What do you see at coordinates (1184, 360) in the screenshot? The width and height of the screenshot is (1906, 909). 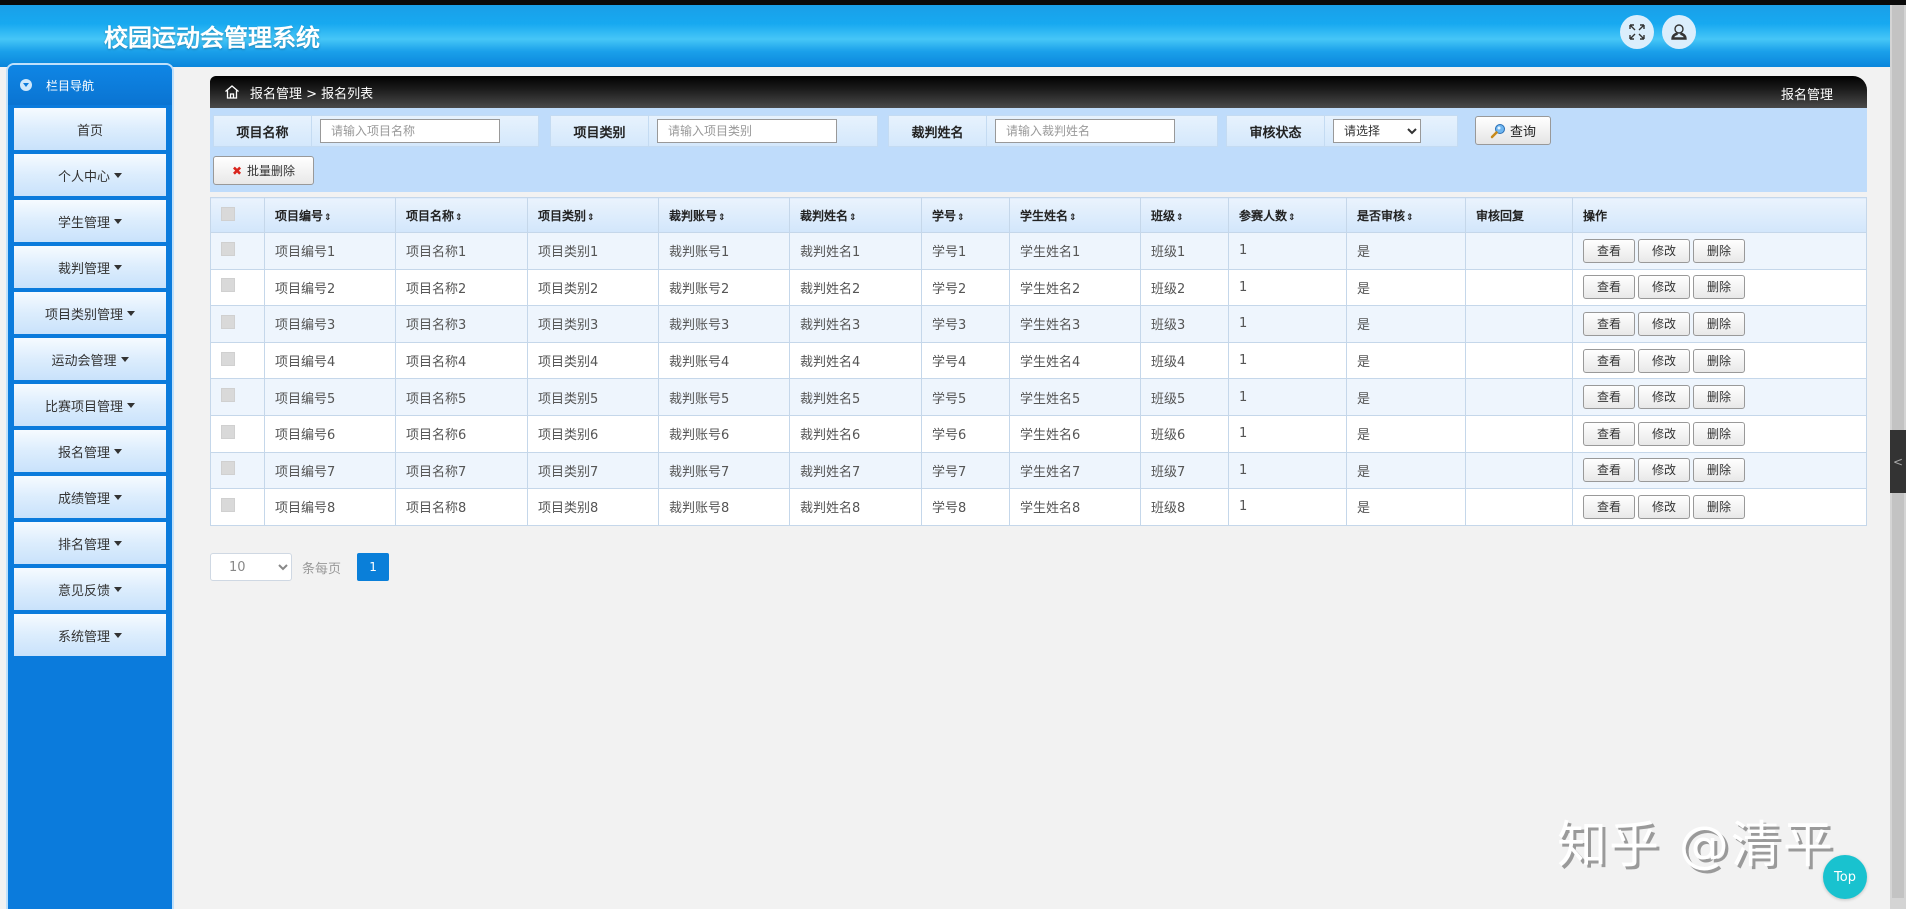 I see `table-cell: 班级4` at bounding box center [1184, 360].